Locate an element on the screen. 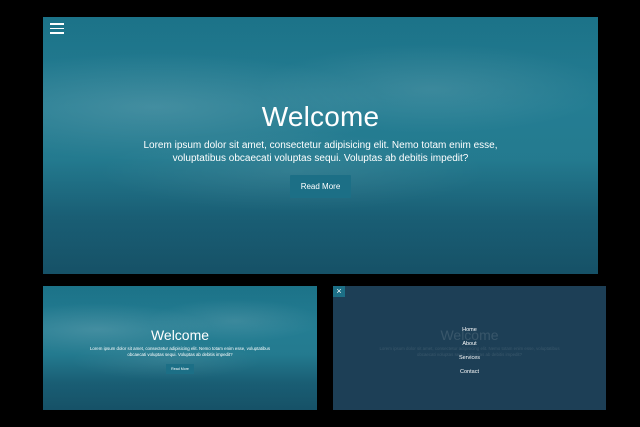  nav-item-services: Services is located at coordinates (469, 358).